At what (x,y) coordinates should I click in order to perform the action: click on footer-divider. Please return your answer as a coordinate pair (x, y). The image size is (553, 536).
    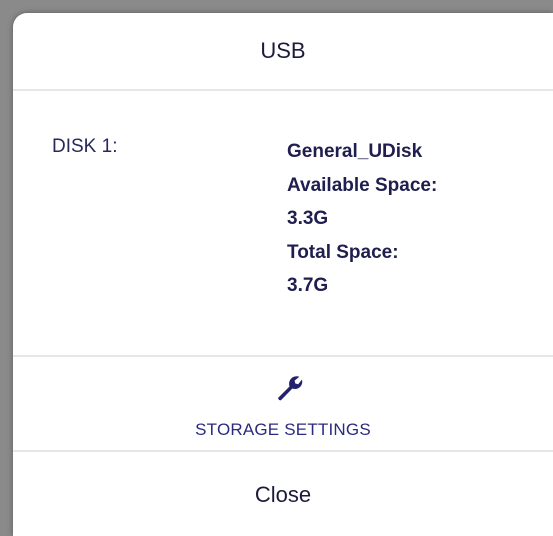
    Looking at the image, I should click on (283, 451).